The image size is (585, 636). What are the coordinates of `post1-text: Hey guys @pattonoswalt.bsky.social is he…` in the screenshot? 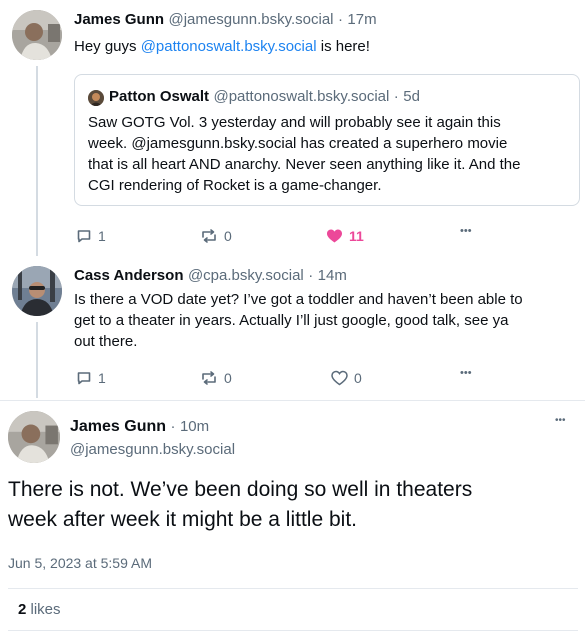 It's located at (222, 46).